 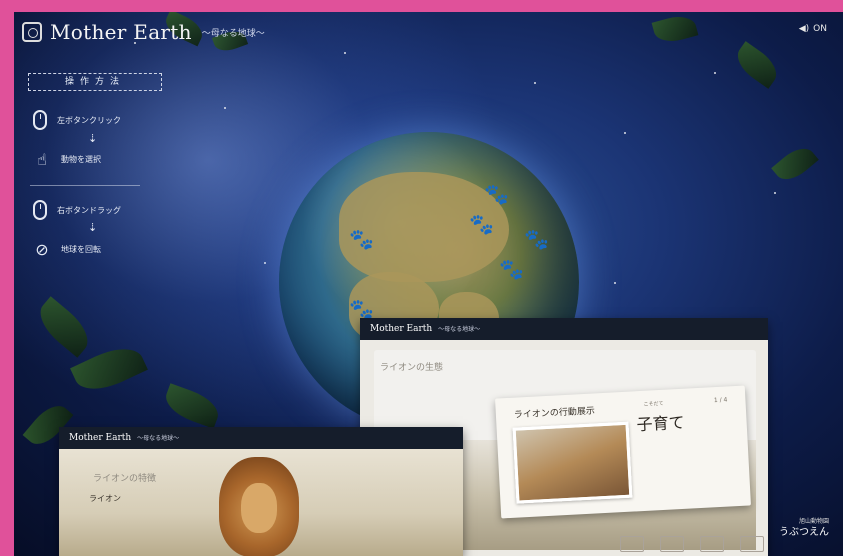 I want to click on behavior-detail-card: ライオンの行動展示 1 / 4 こそだて 子育て, so click(x=623, y=452).